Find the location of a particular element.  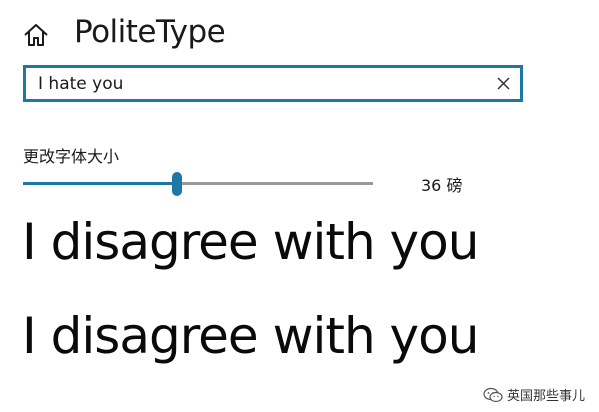

close-icon is located at coordinates (503, 83).